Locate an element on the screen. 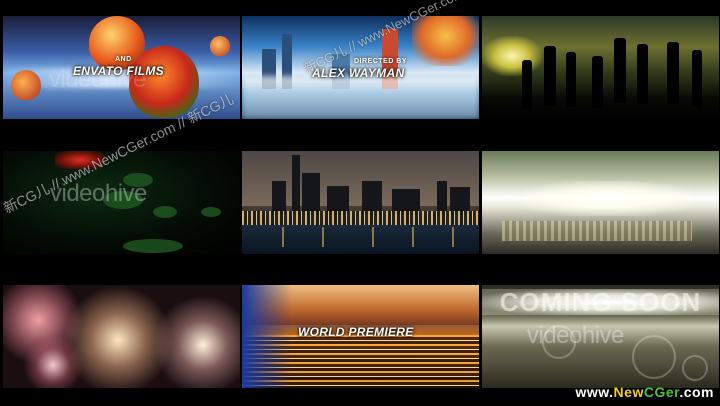  brand-cger: CGer is located at coordinates (661, 392).